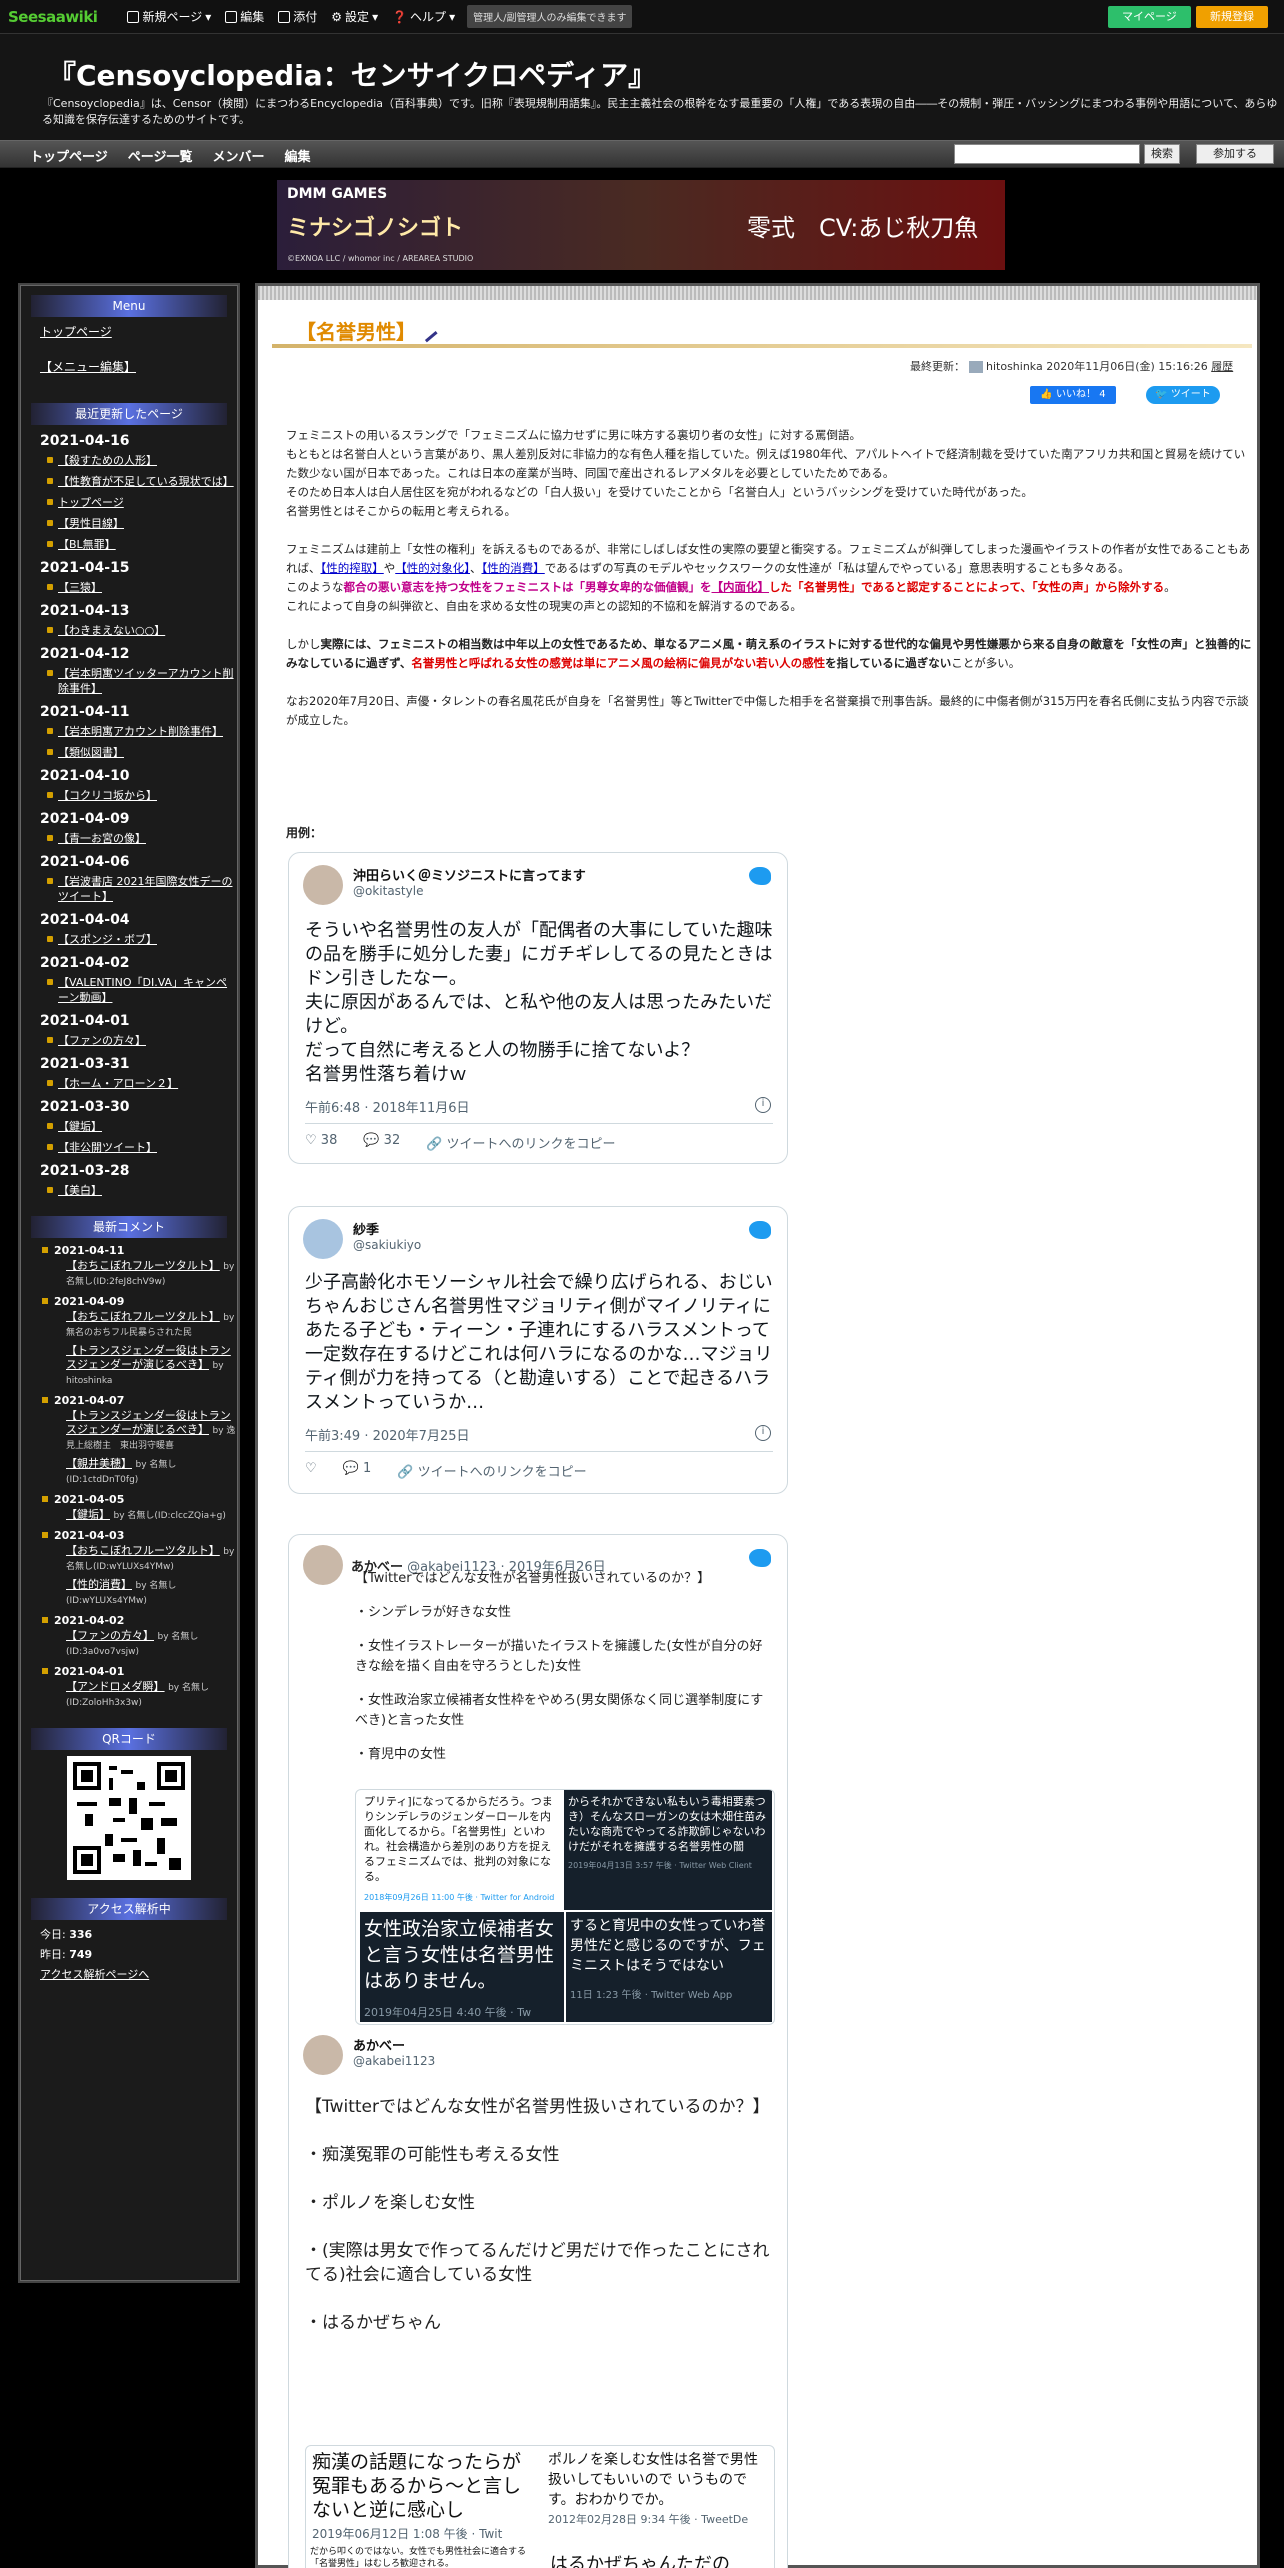 The height and width of the screenshot is (2568, 1284). Describe the element at coordinates (513, 568) in the screenshot. I see `link-consumption: 【性的消費】` at that location.